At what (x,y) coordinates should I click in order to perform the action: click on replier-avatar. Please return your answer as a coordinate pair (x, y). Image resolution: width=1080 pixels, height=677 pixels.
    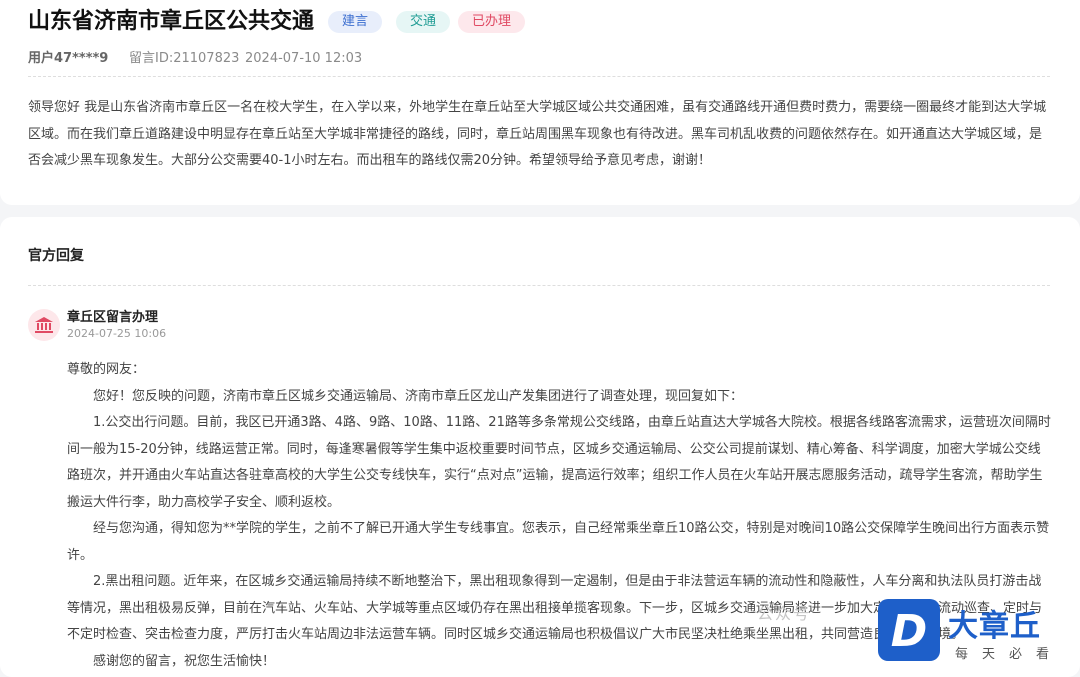
    Looking at the image, I should click on (44, 325).